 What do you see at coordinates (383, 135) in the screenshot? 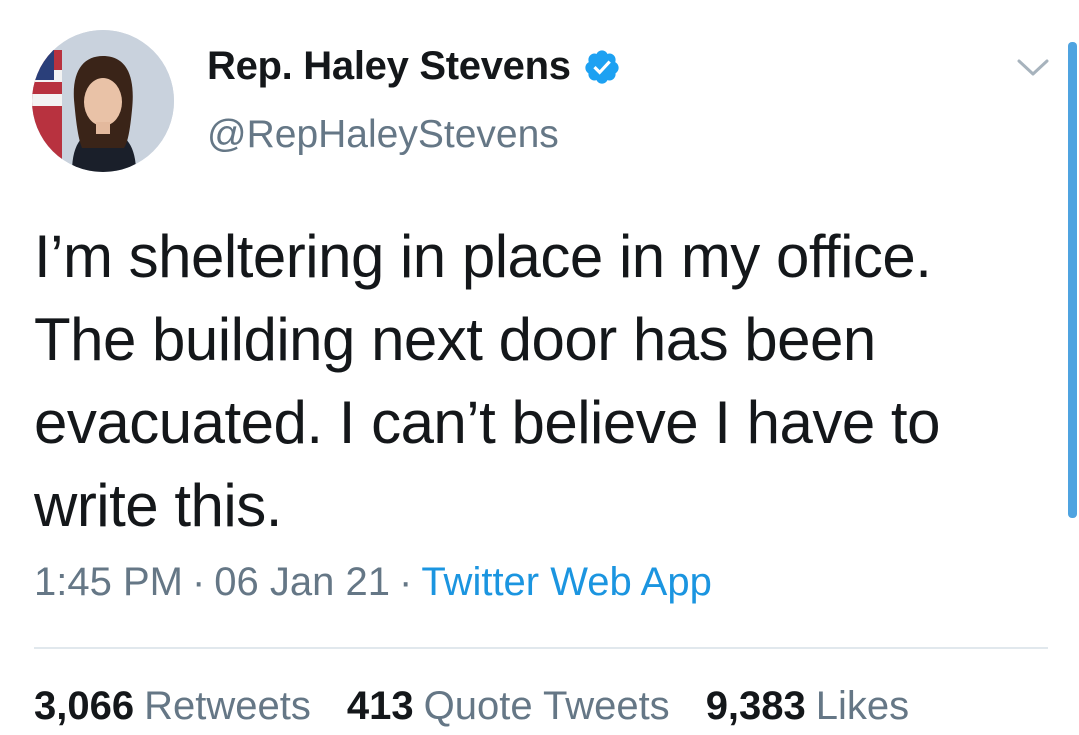
I see `handle: @RepHaleyStevens` at bounding box center [383, 135].